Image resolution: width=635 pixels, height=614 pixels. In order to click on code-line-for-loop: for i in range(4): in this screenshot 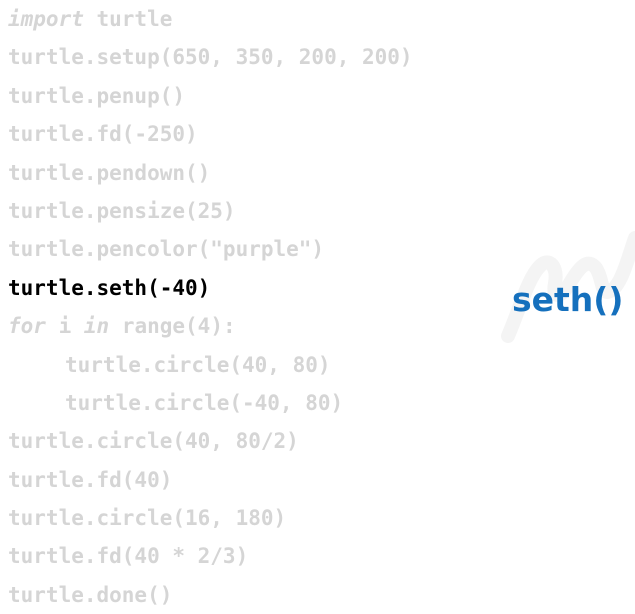, I will do `click(210, 326)`.